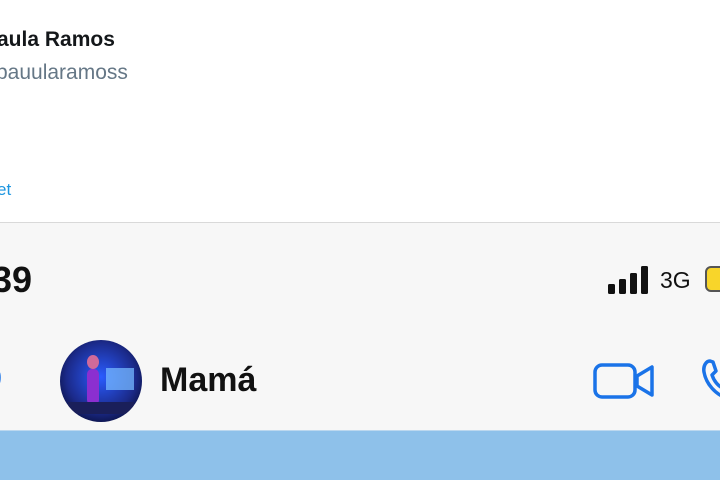 This screenshot has height=480, width=720. Describe the element at coordinates (360, 455) in the screenshot. I see `chat-background` at that location.